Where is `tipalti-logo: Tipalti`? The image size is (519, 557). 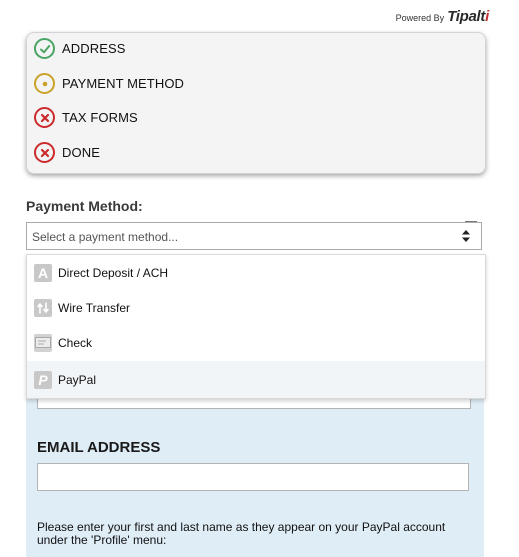
tipalti-logo: Tipalti is located at coordinates (468, 16).